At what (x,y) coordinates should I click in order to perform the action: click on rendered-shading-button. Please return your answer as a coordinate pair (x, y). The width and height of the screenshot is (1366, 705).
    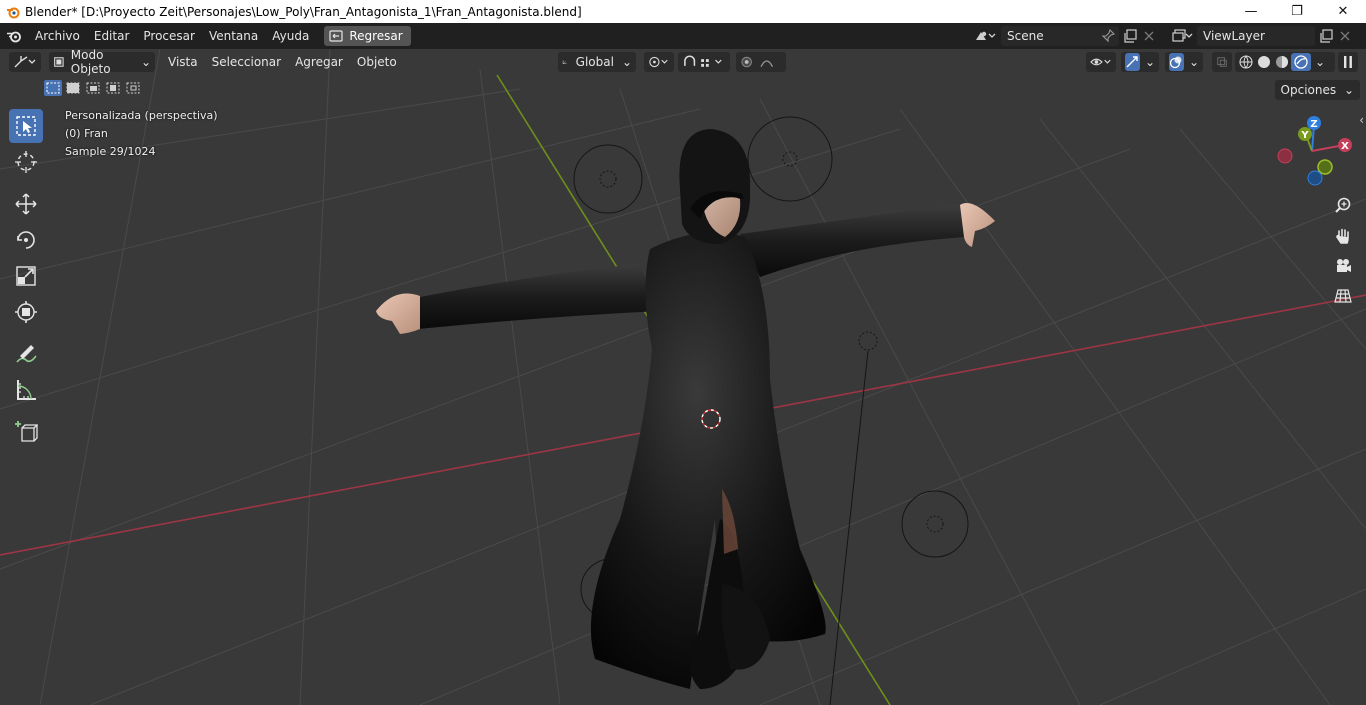
    Looking at the image, I should click on (1301, 62).